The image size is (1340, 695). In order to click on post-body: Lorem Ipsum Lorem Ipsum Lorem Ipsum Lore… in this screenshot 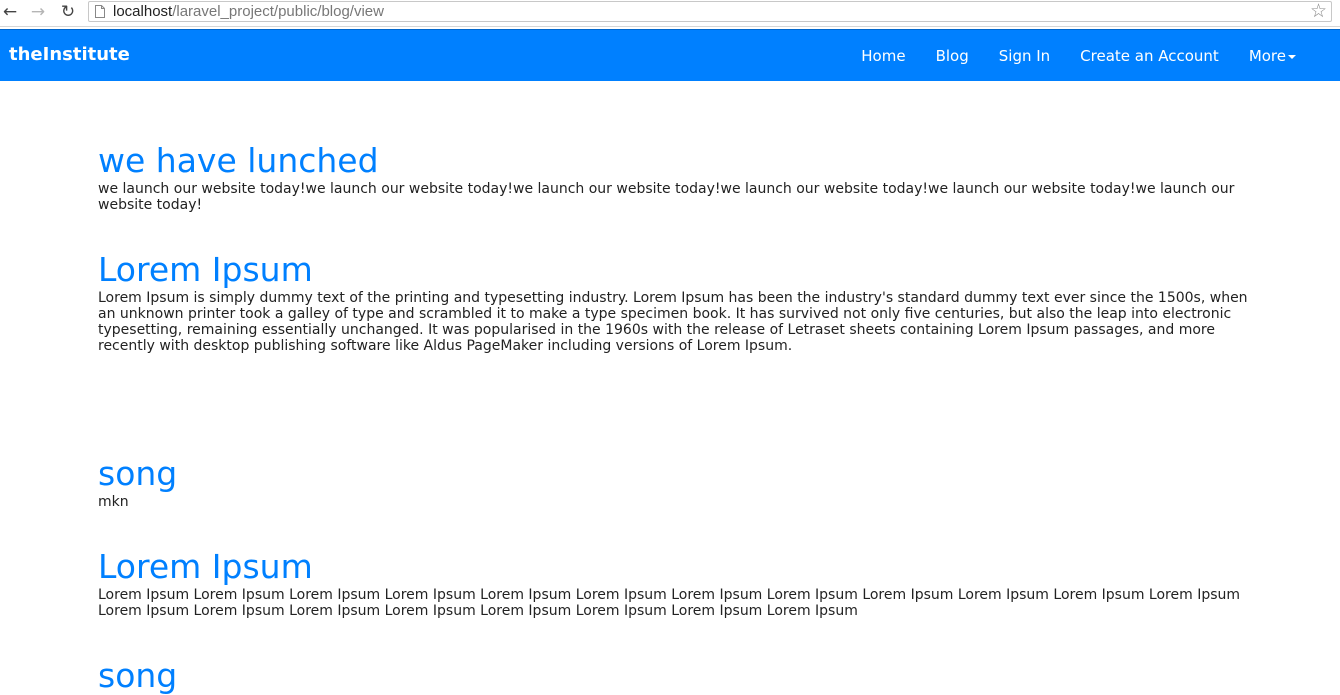, I will do `click(669, 603)`.